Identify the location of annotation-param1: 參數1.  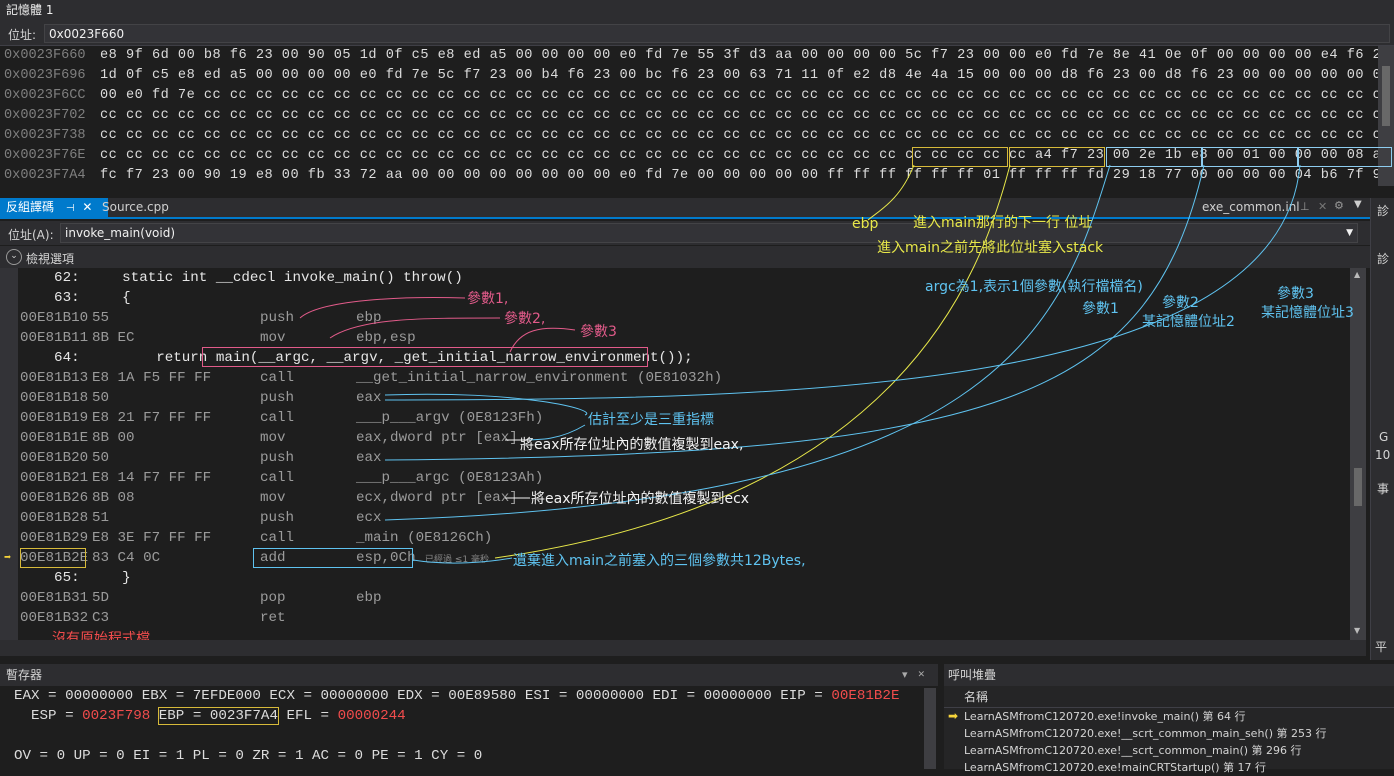
(1100, 309).